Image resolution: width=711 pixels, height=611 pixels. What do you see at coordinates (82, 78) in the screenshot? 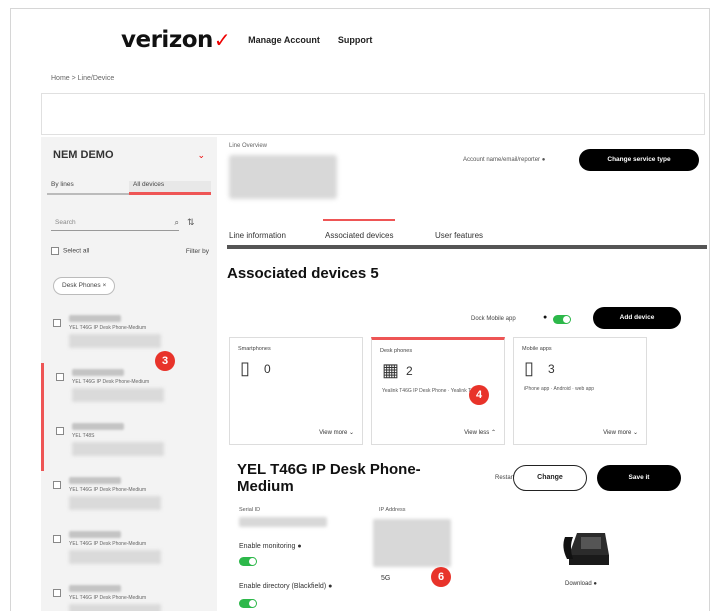
I see `breadcrumb: Home > Line/Device` at bounding box center [82, 78].